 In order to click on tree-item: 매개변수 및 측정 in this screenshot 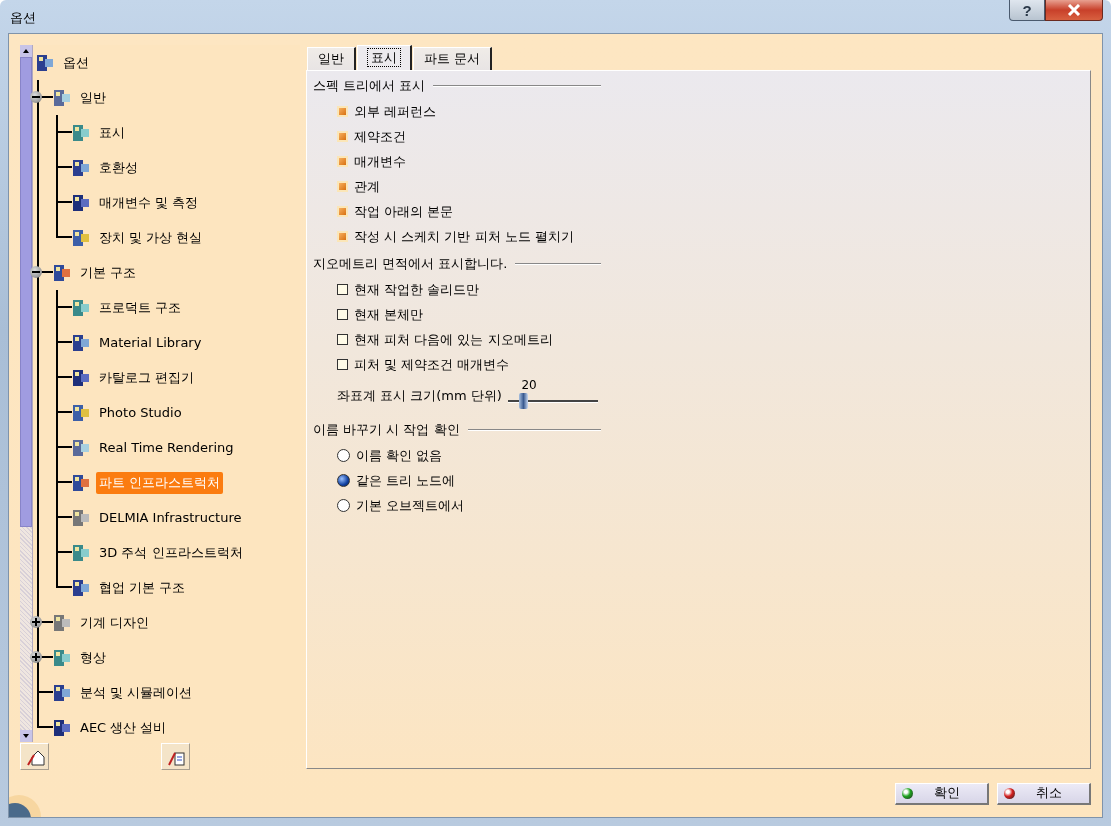, I will do `click(149, 202)`.